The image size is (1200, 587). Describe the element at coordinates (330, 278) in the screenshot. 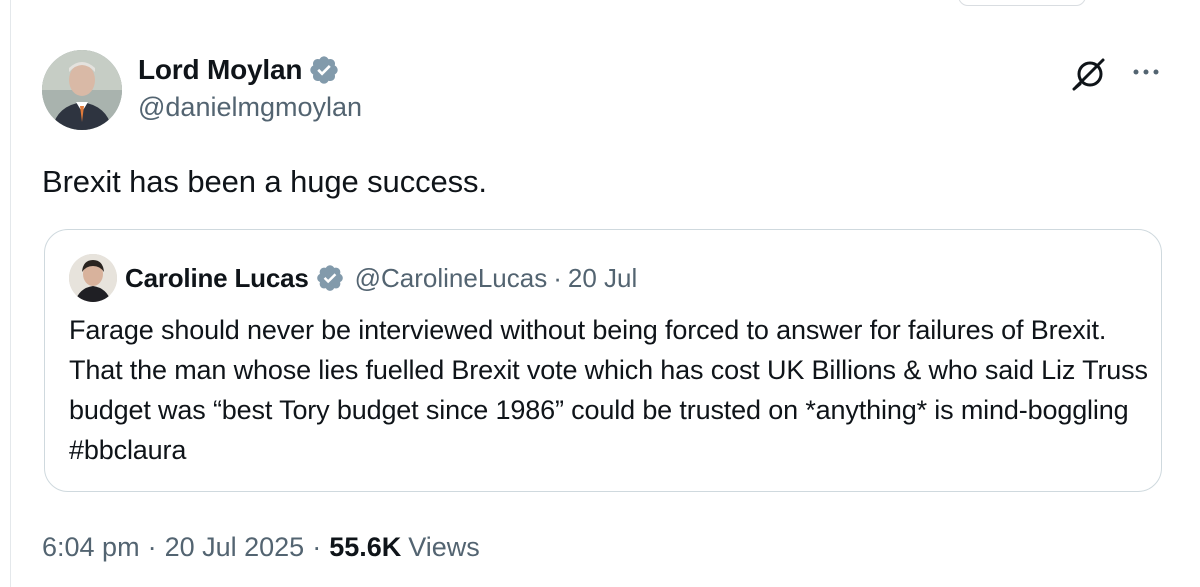

I see `quoted-verified-badge-icon` at that location.